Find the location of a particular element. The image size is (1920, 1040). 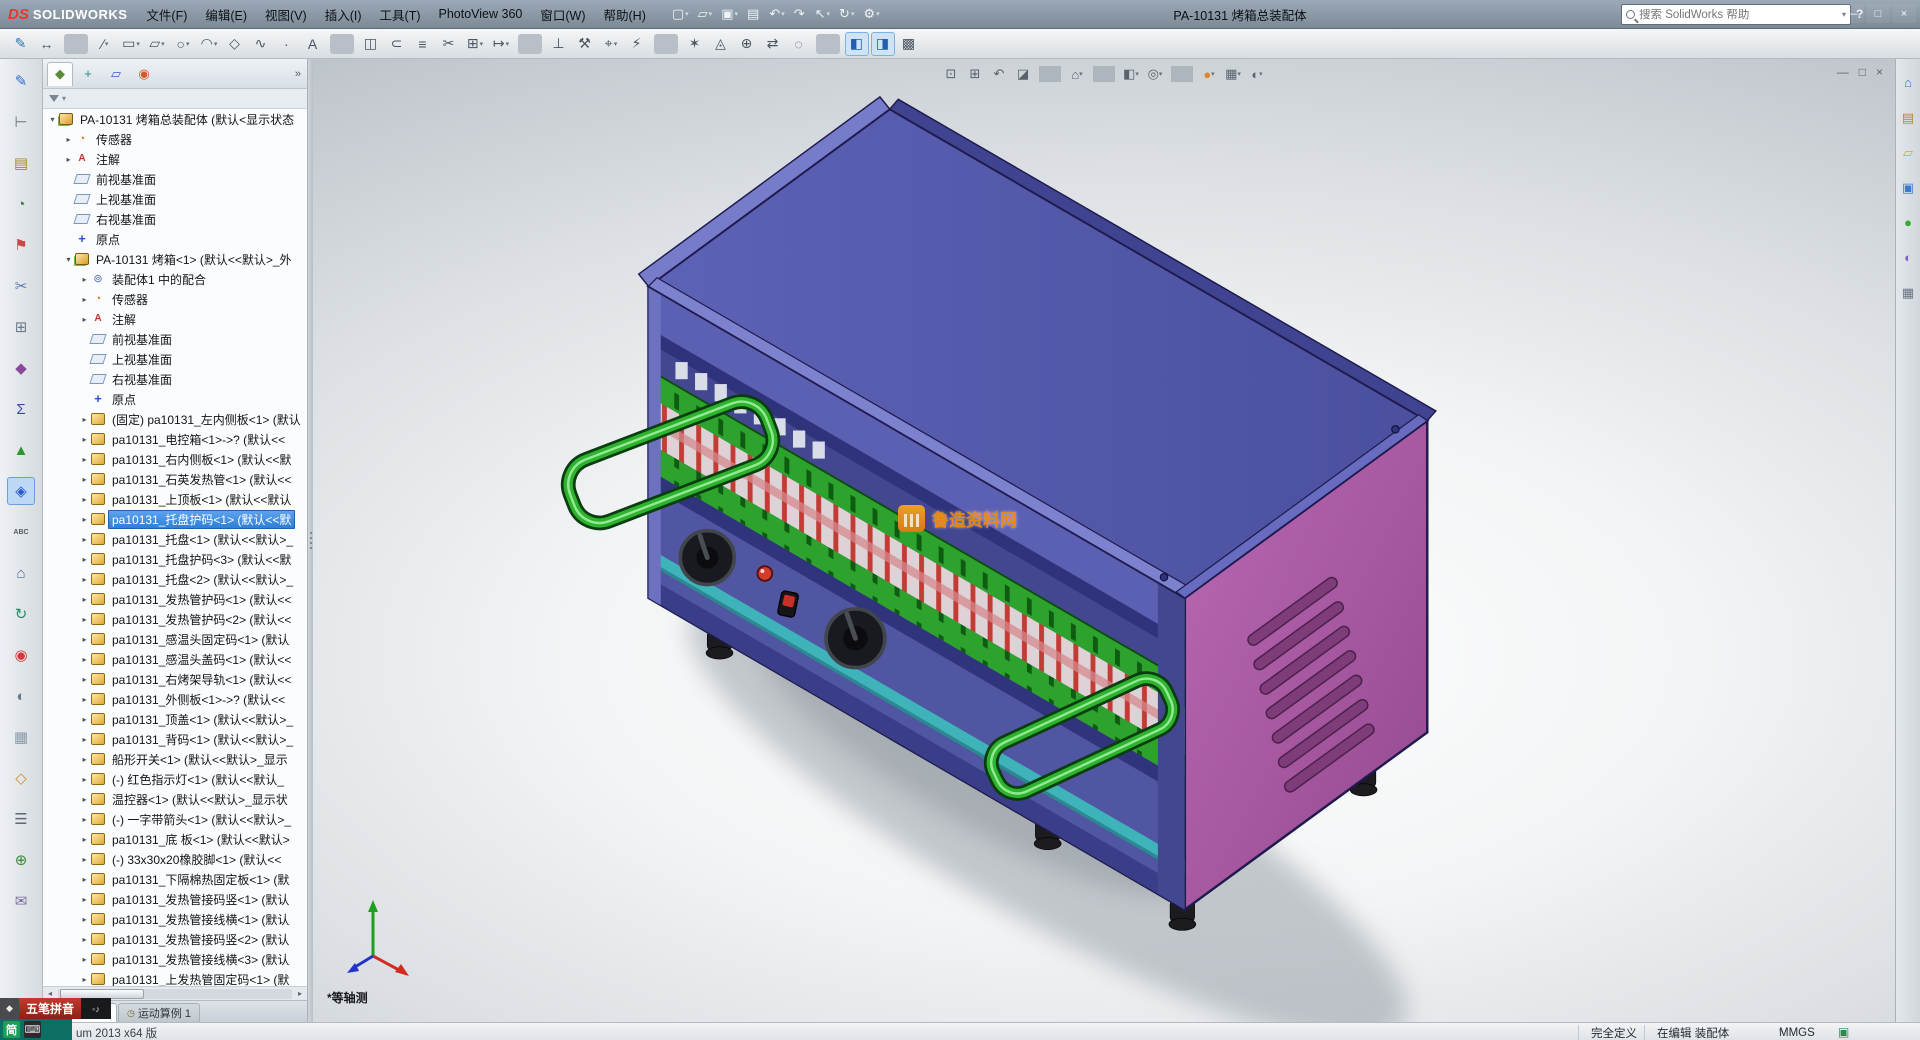

tree-item: 原点 is located at coordinates (175, 239).